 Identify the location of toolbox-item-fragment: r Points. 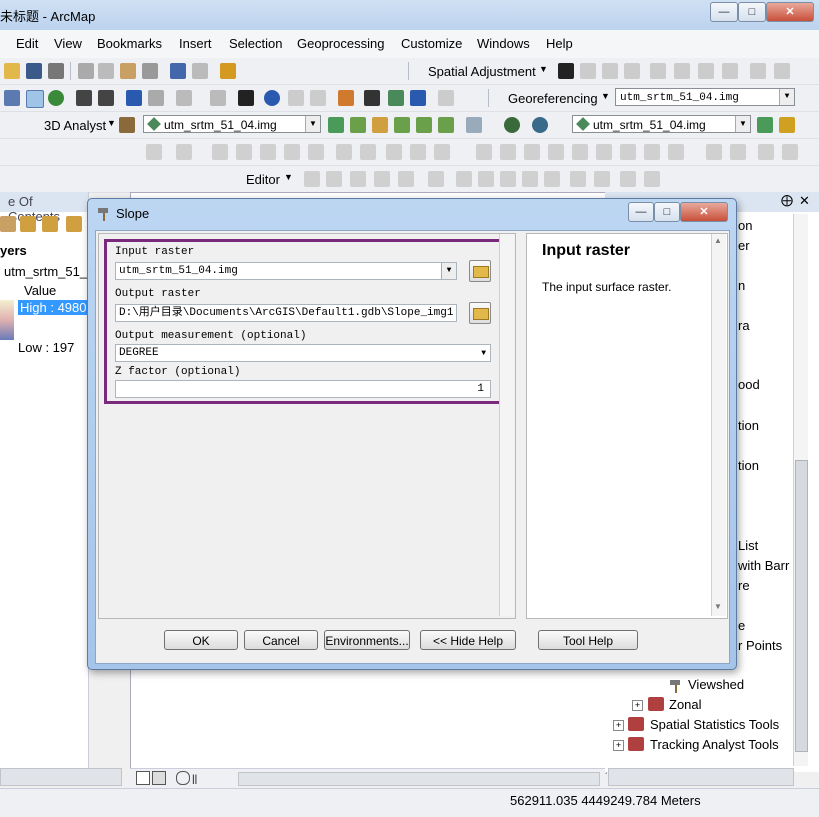
(760, 645).